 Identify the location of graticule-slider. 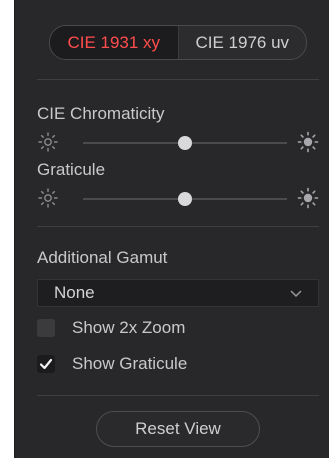
(178, 199).